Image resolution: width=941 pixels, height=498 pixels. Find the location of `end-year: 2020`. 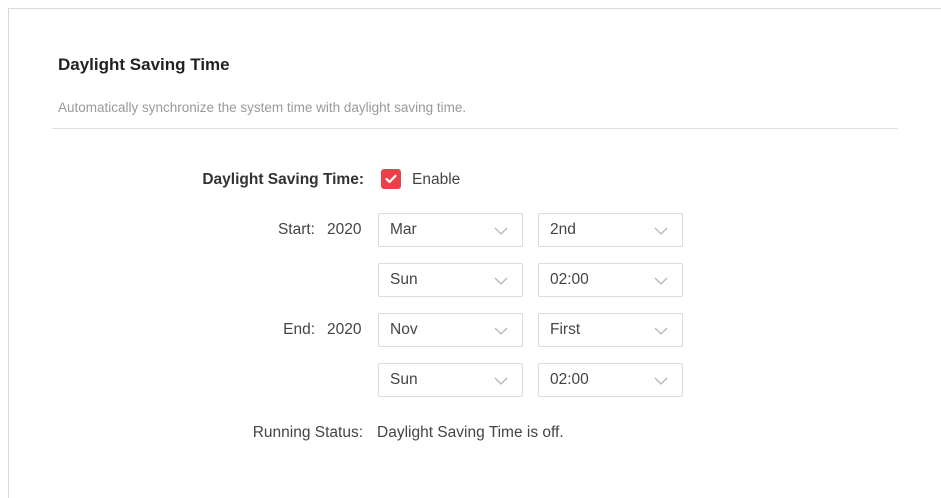

end-year: 2020 is located at coordinates (344, 329).